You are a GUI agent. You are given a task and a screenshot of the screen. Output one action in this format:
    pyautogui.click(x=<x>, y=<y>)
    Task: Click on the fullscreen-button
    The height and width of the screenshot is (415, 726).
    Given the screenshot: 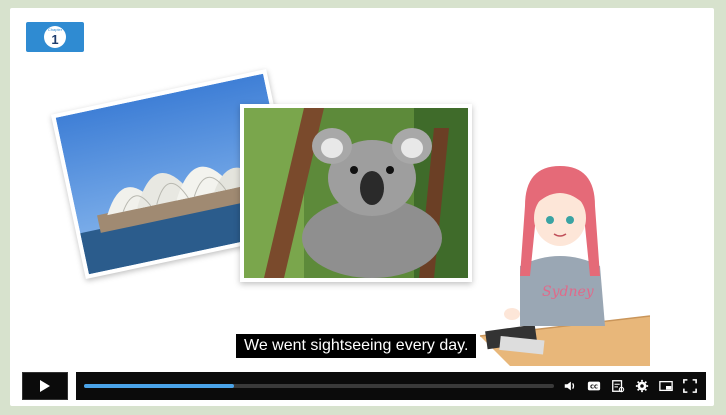 What is the action you would take?
    pyautogui.click(x=690, y=386)
    